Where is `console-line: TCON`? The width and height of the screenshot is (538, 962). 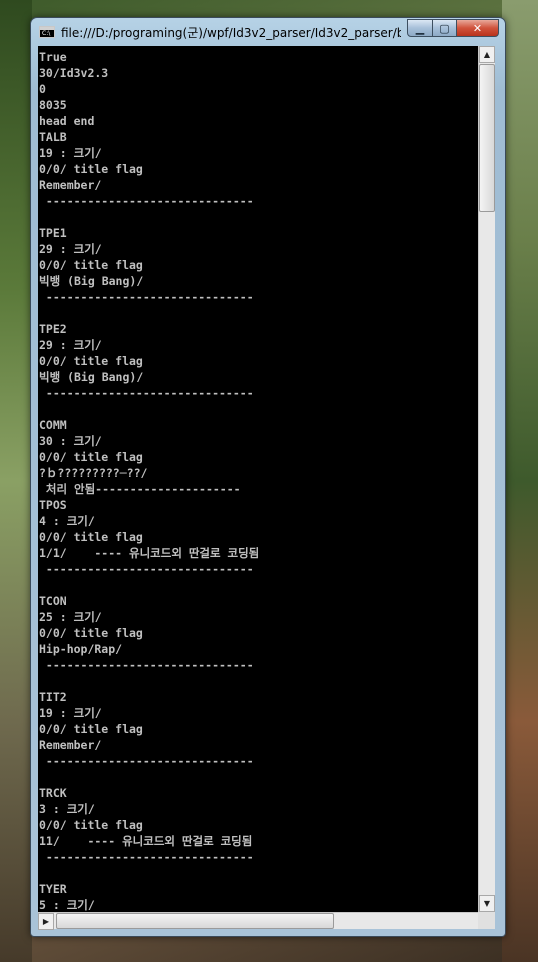 console-line: TCON is located at coordinates (53, 601).